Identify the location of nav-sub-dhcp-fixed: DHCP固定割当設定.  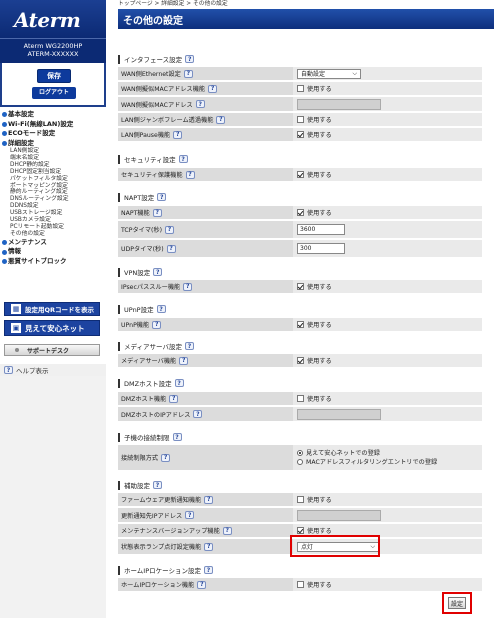
(54, 172).